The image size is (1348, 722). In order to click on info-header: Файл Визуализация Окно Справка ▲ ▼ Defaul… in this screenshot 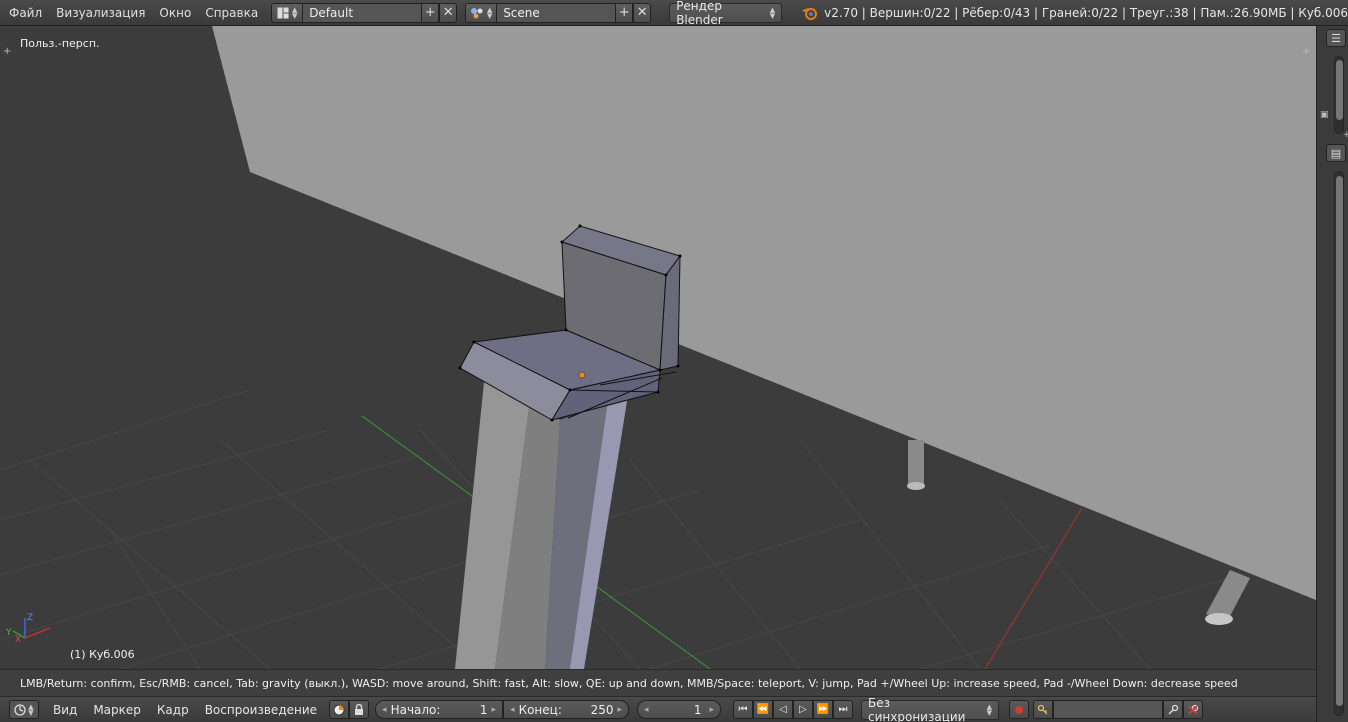, I will do `click(674, 13)`.